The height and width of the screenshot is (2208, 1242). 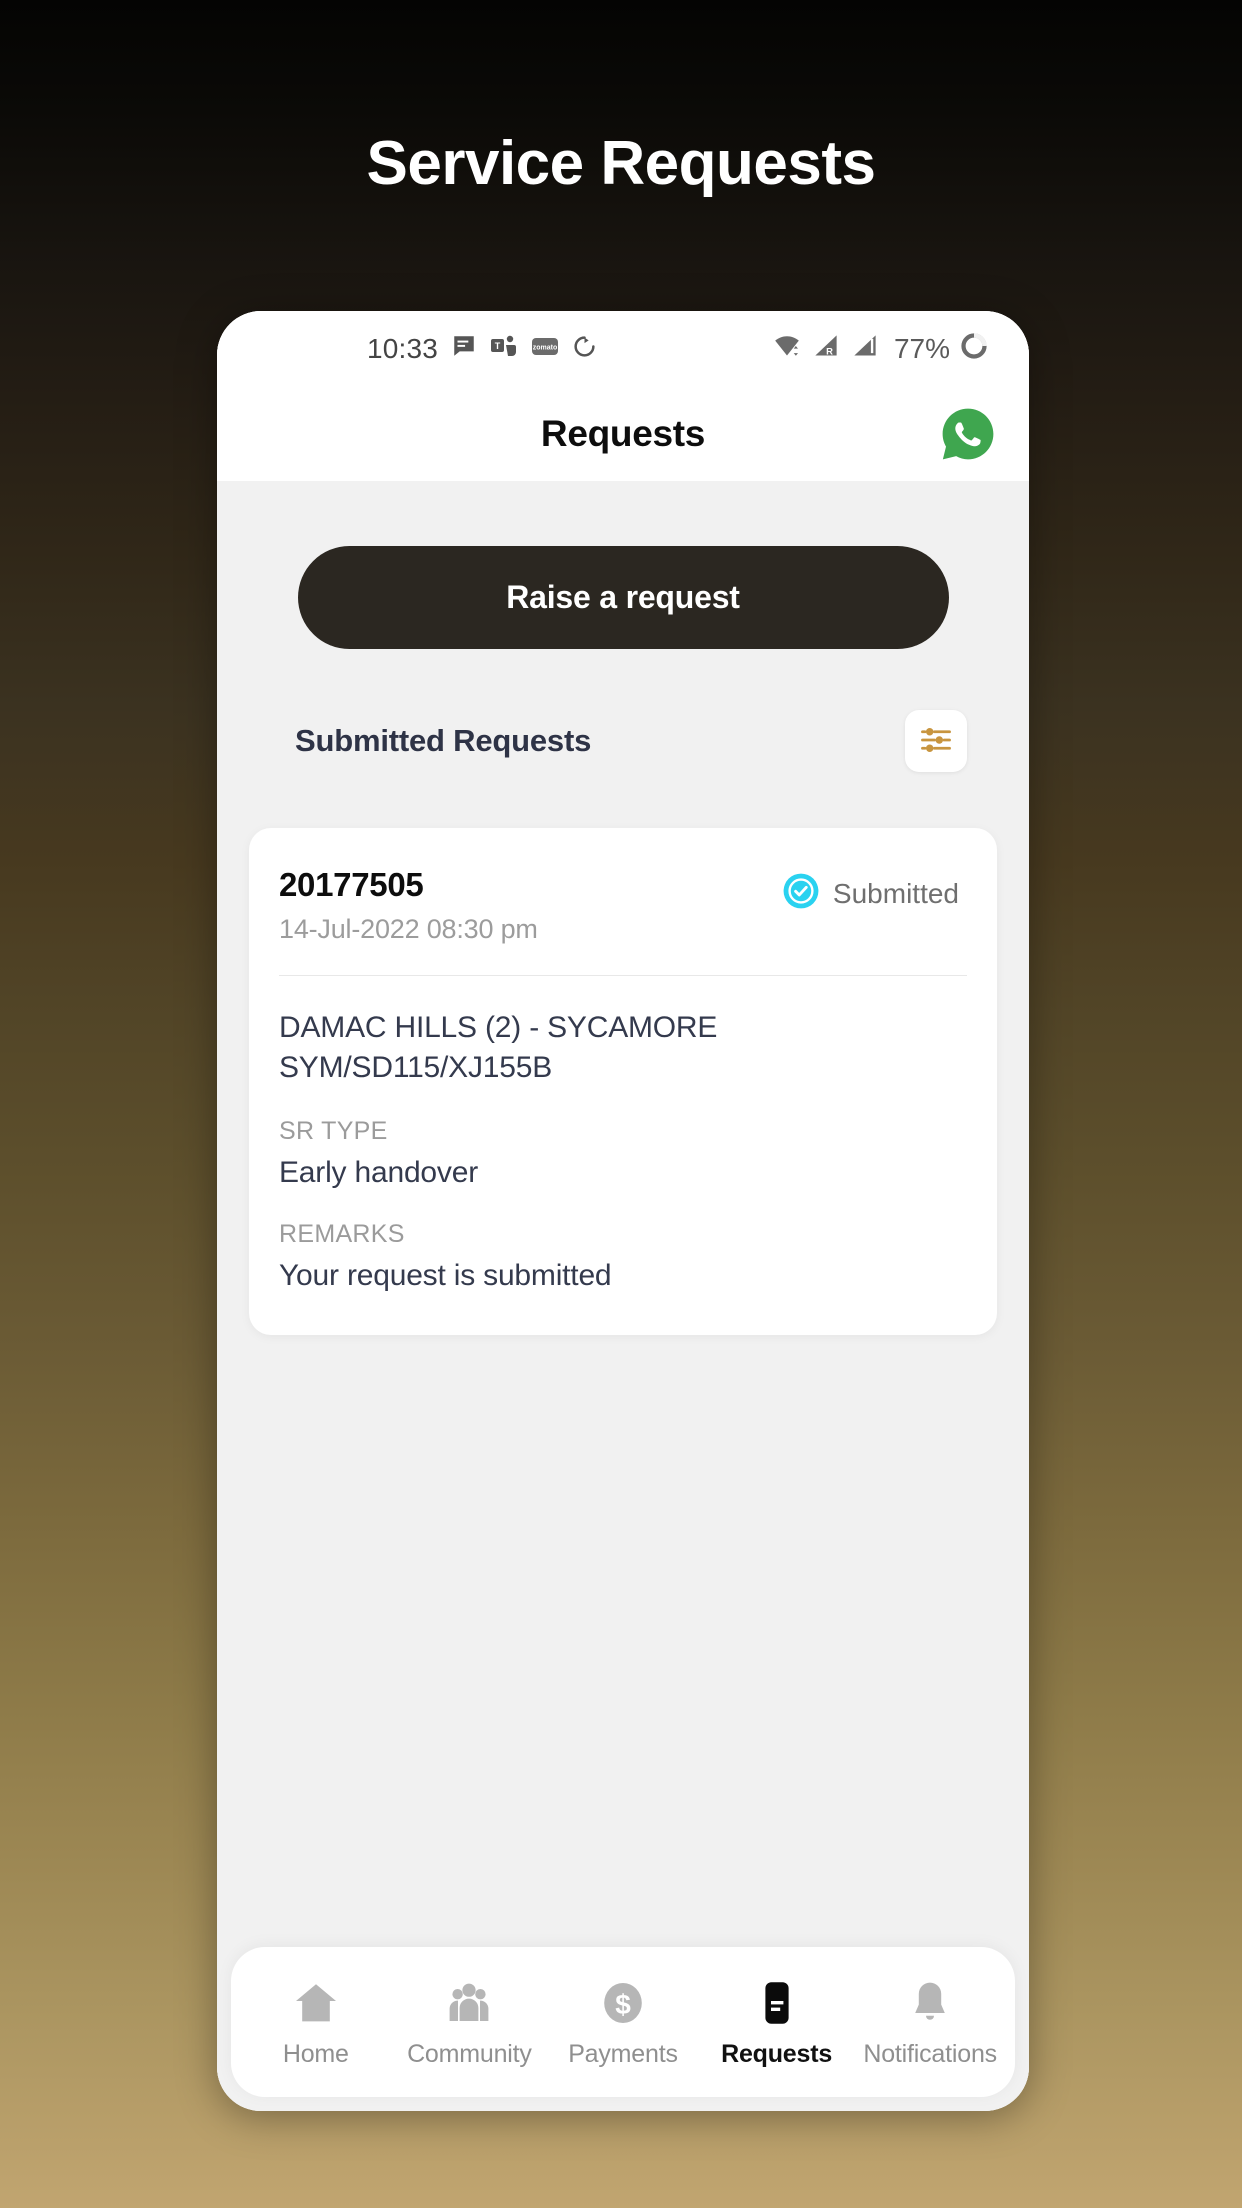 What do you see at coordinates (408, 905) in the screenshot?
I see `request-identity: 20177505 14-Jul-2022 08:30 pm` at bounding box center [408, 905].